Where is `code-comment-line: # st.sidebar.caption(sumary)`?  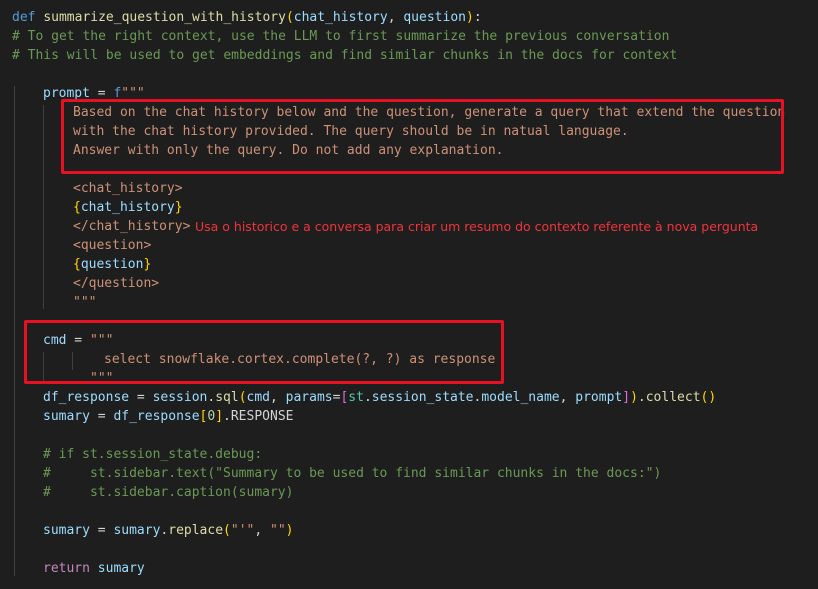
code-comment-line: # st.sidebar.caption(sumary) is located at coordinates (168, 492).